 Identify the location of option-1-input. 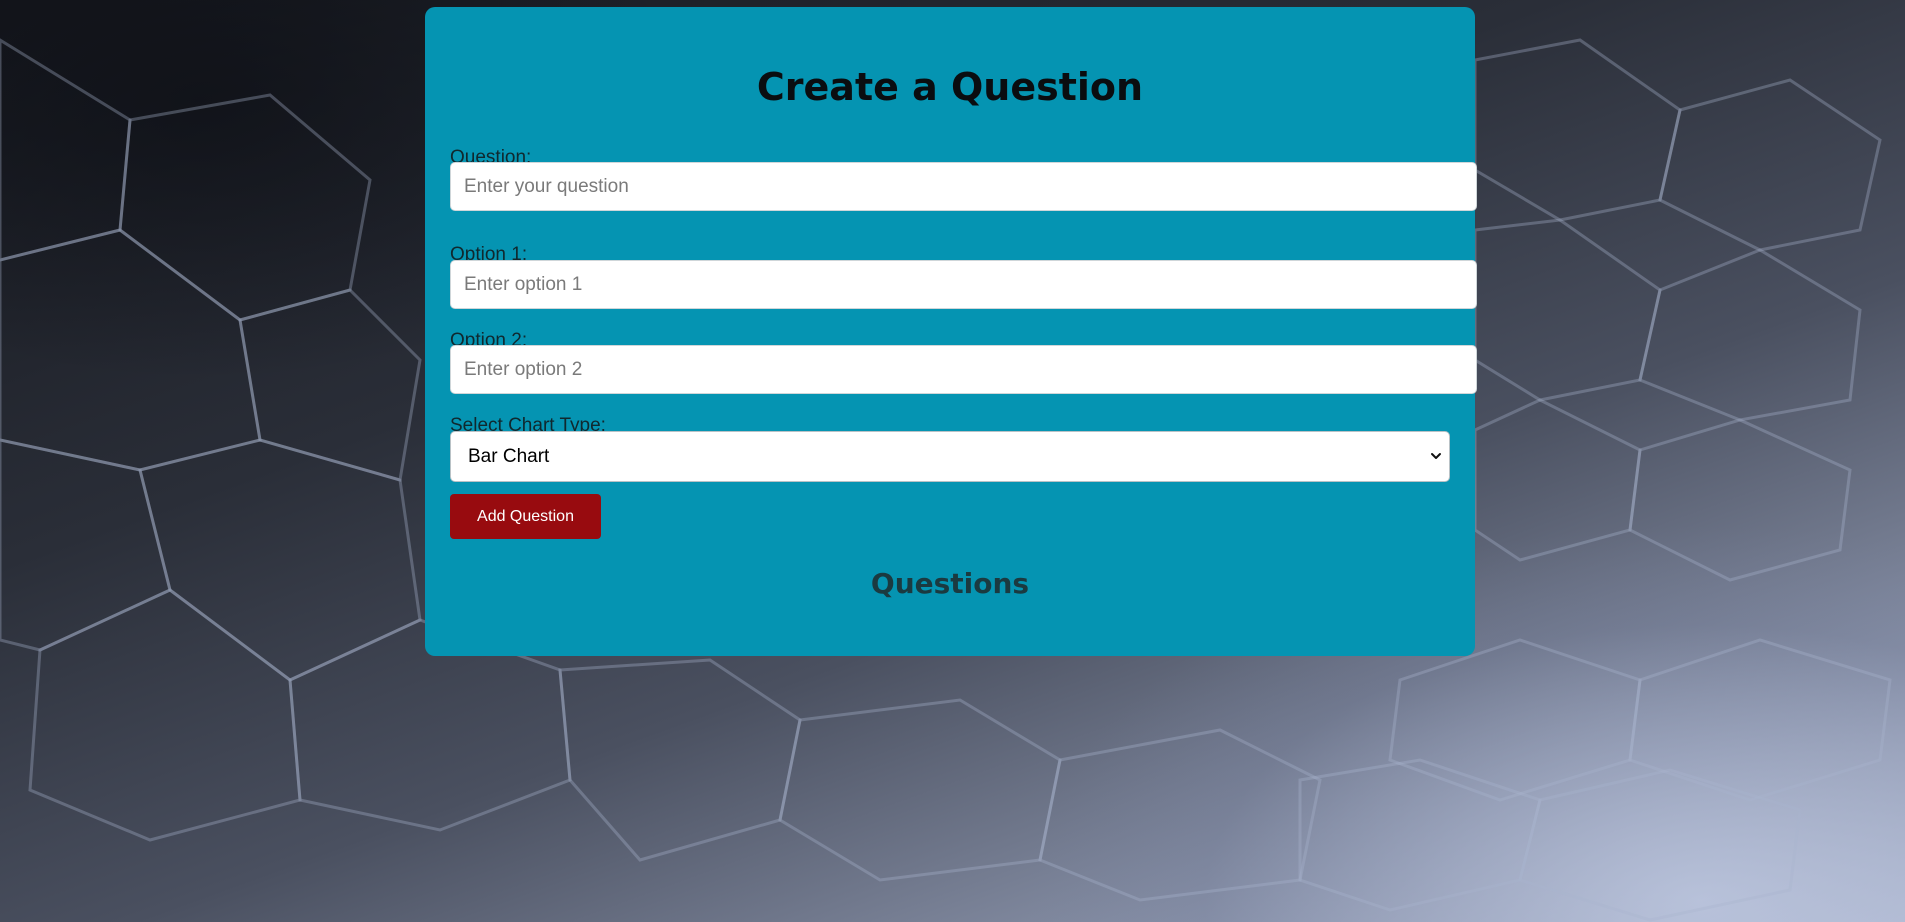
(963, 284).